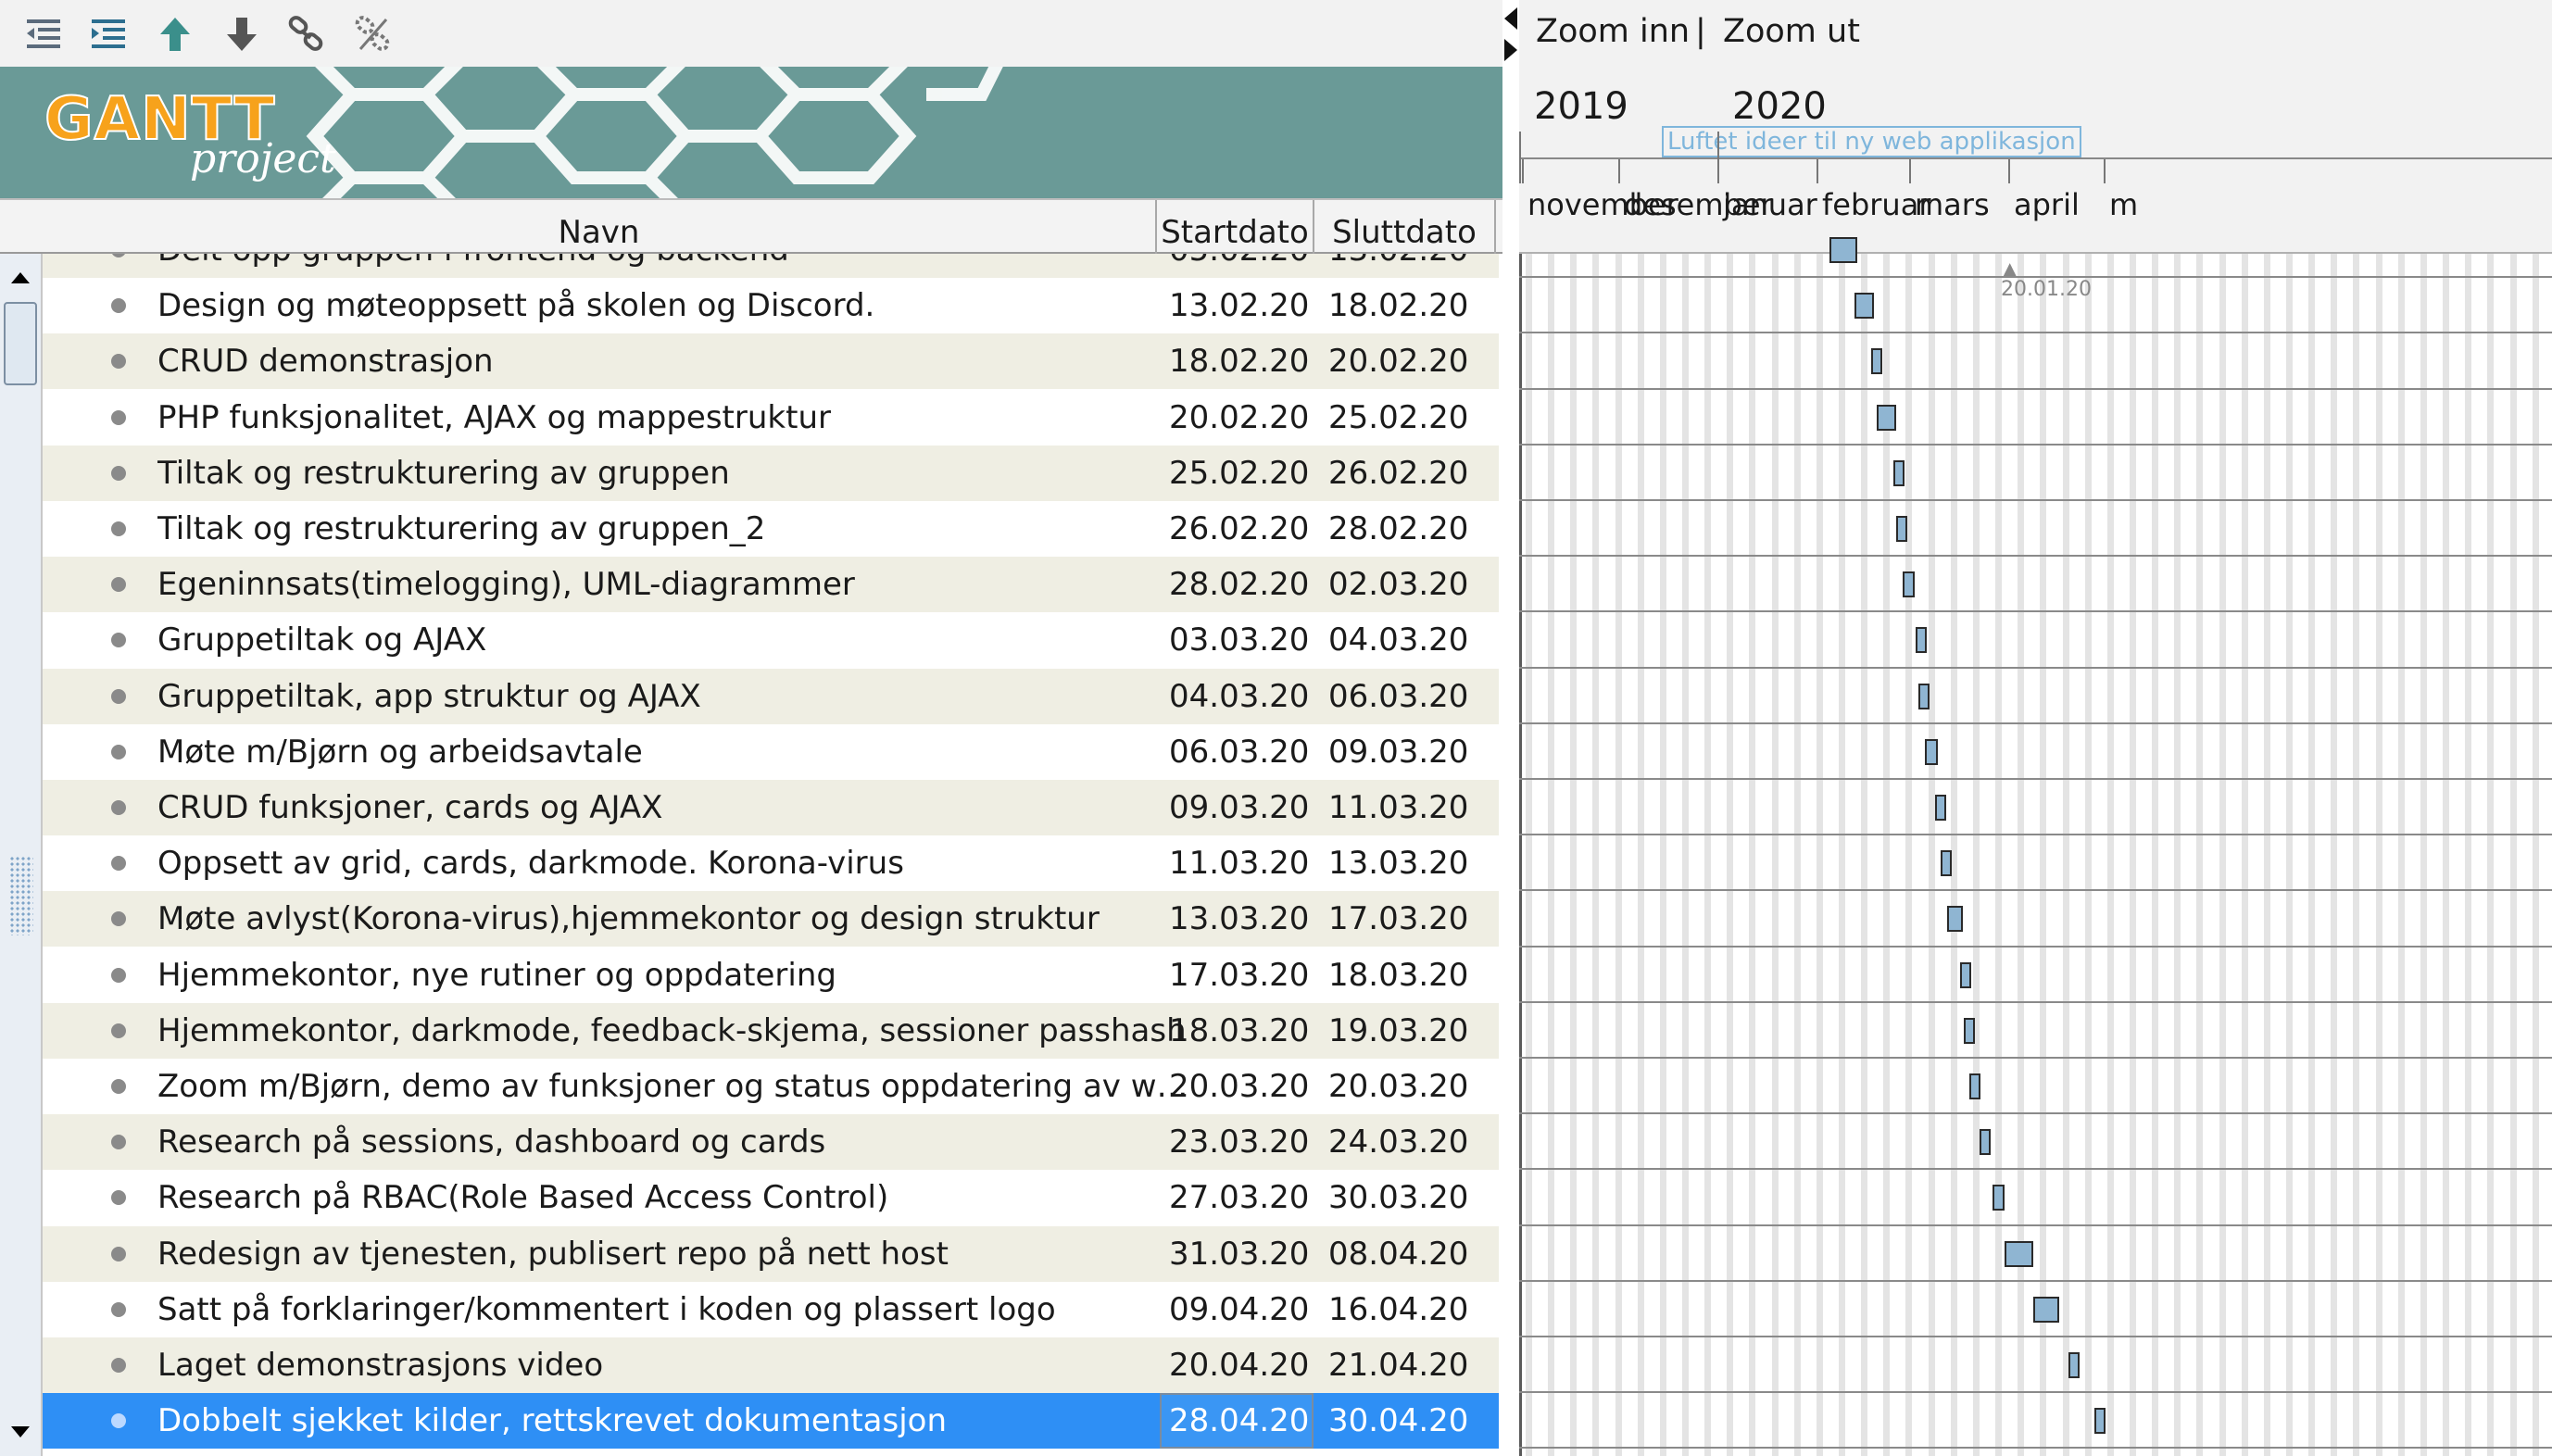  What do you see at coordinates (1405, 227) in the screenshot?
I see `column-header-end: Sluttdato` at bounding box center [1405, 227].